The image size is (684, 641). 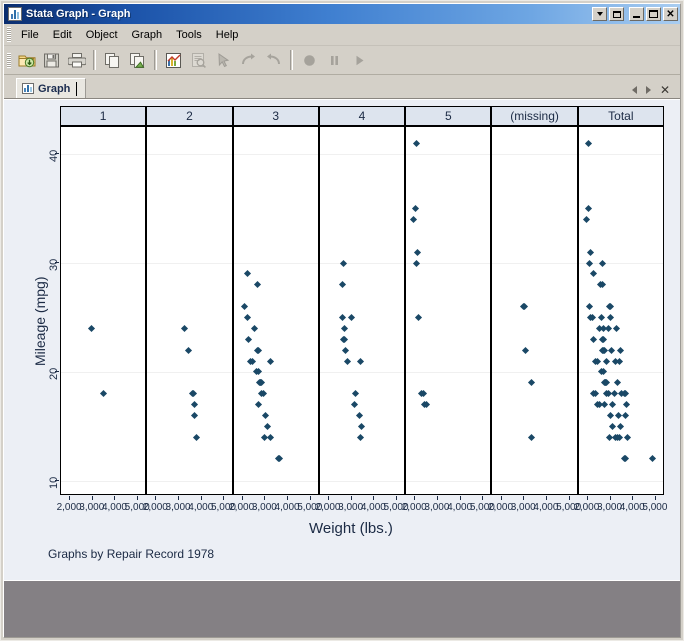 I want to click on menu-item-edit: Edit, so click(x=62, y=35).